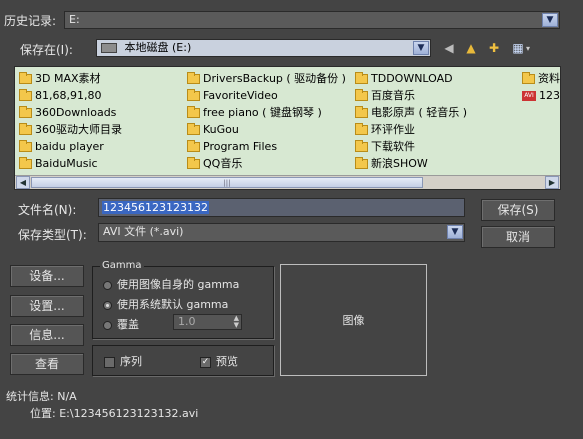  Describe the element at coordinates (143, 231) in the screenshot. I see `filetype-value: AVI 文件 (*.avi)` at that location.